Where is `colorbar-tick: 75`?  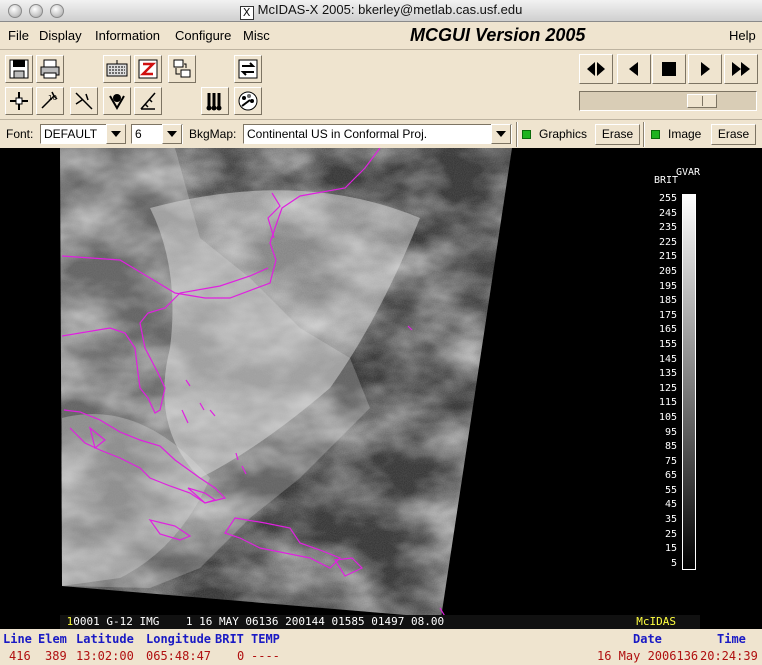 colorbar-tick: 75 is located at coordinates (670, 461).